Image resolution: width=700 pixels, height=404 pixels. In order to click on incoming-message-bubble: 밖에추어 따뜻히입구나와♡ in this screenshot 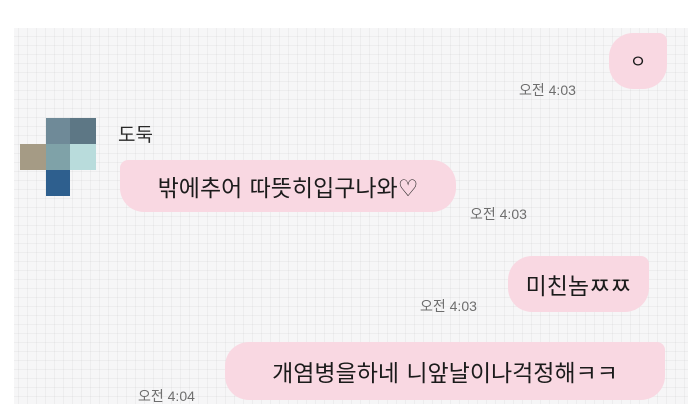, I will do `click(288, 186)`.